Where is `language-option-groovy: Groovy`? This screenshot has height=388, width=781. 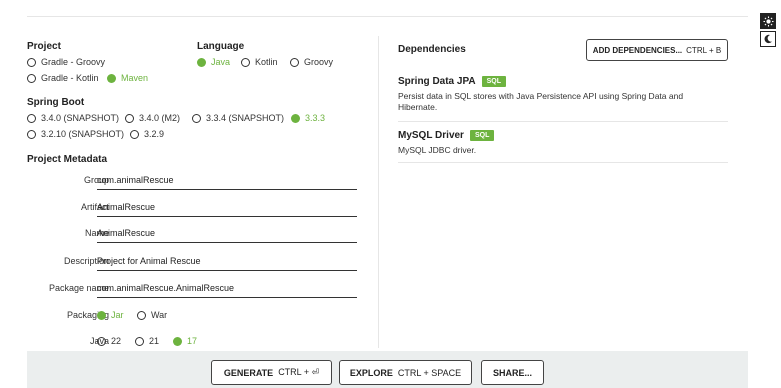
language-option-groovy: Groovy is located at coordinates (311, 62).